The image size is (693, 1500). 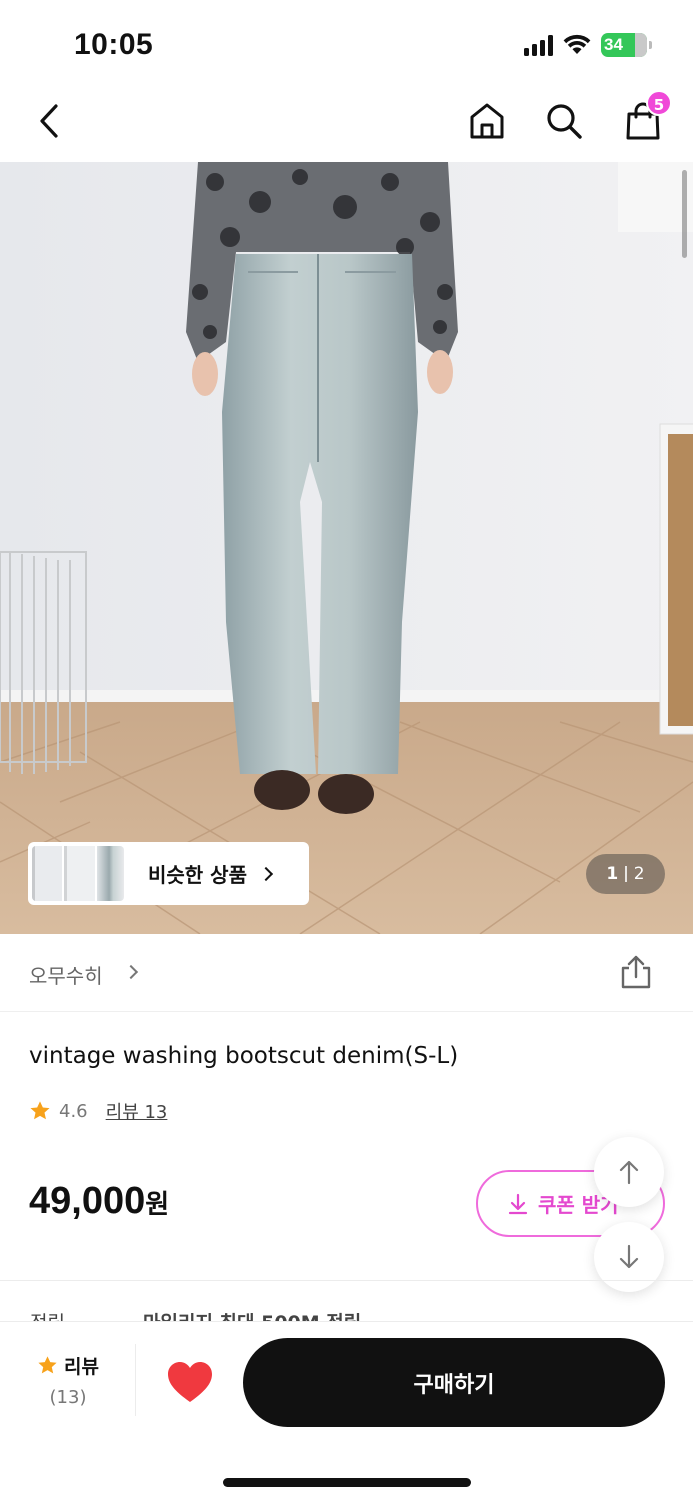 What do you see at coordinates (252, 1315) in the screenshot?
I see `mileage-value: 마일리지 최대 500M 적립` at bounding box center [252, 1315].